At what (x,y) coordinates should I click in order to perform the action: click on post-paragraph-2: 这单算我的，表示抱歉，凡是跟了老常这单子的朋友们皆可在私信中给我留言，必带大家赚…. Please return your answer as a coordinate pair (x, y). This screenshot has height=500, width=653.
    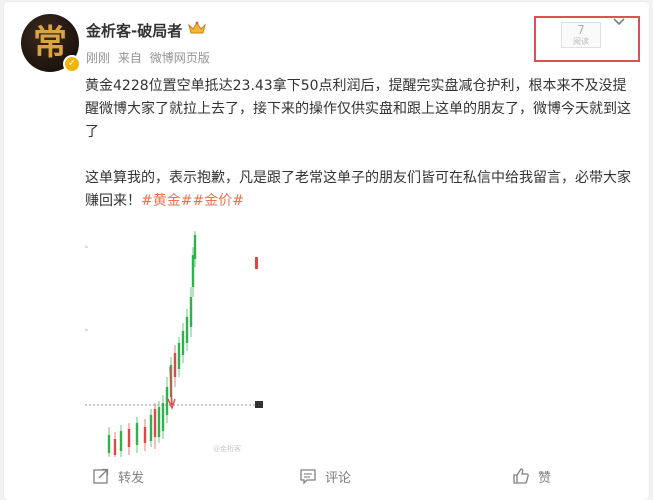
    Looking at the image, I should click on (360, 190).